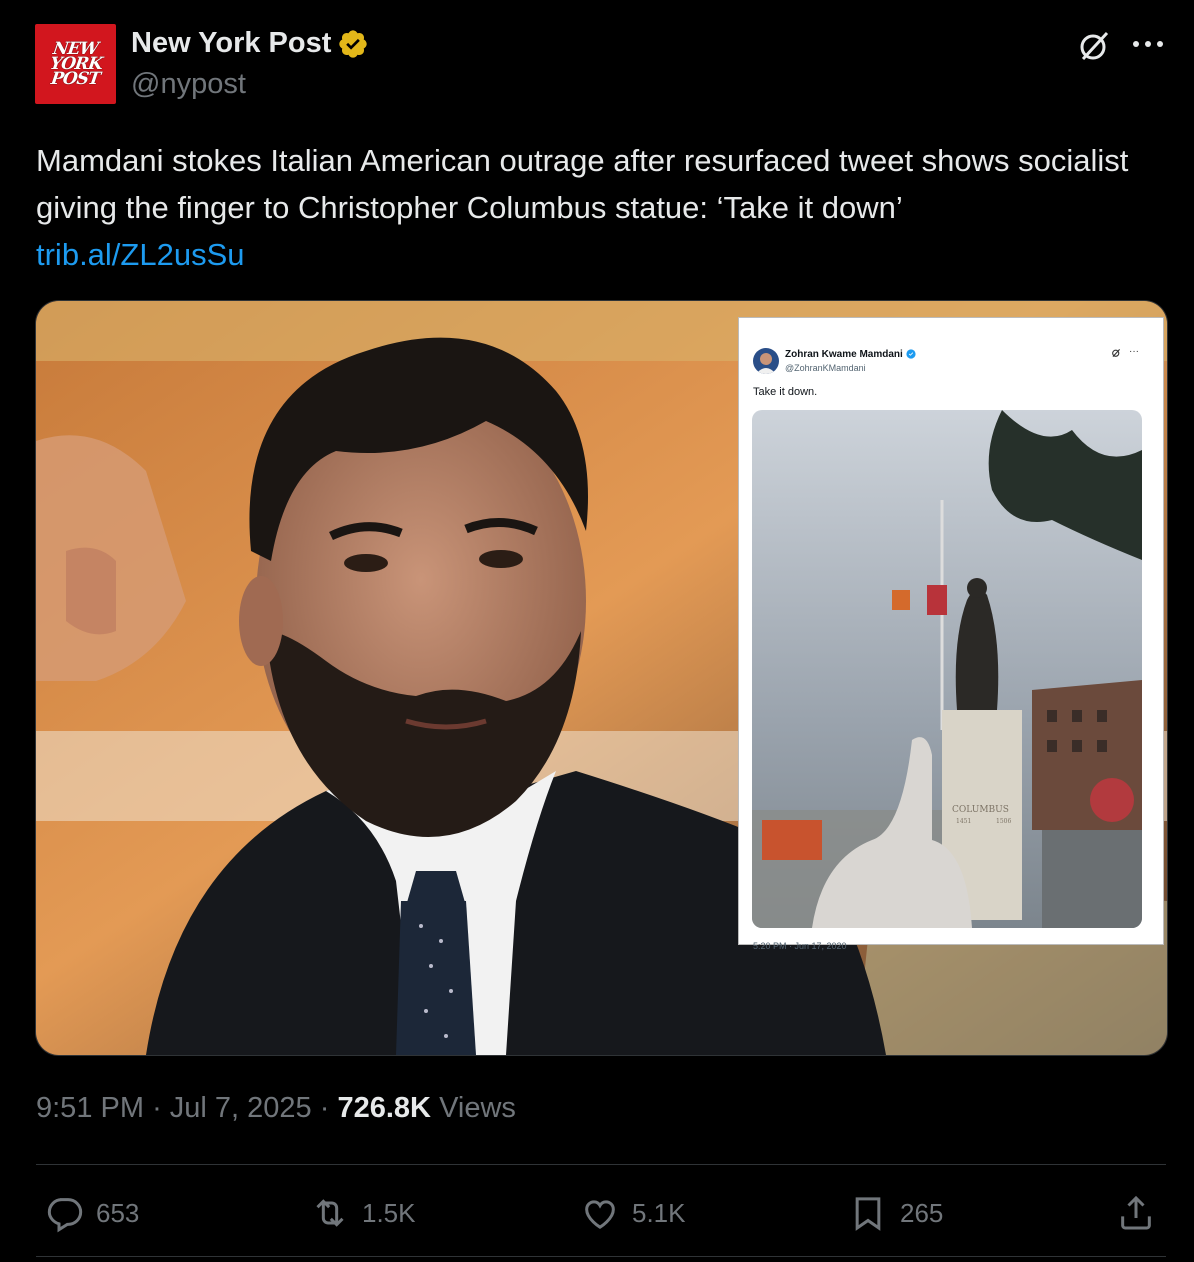 The width and height of the screenshot is (1194, 1262). I want to click on views-label: Views, so click(477, 1108).